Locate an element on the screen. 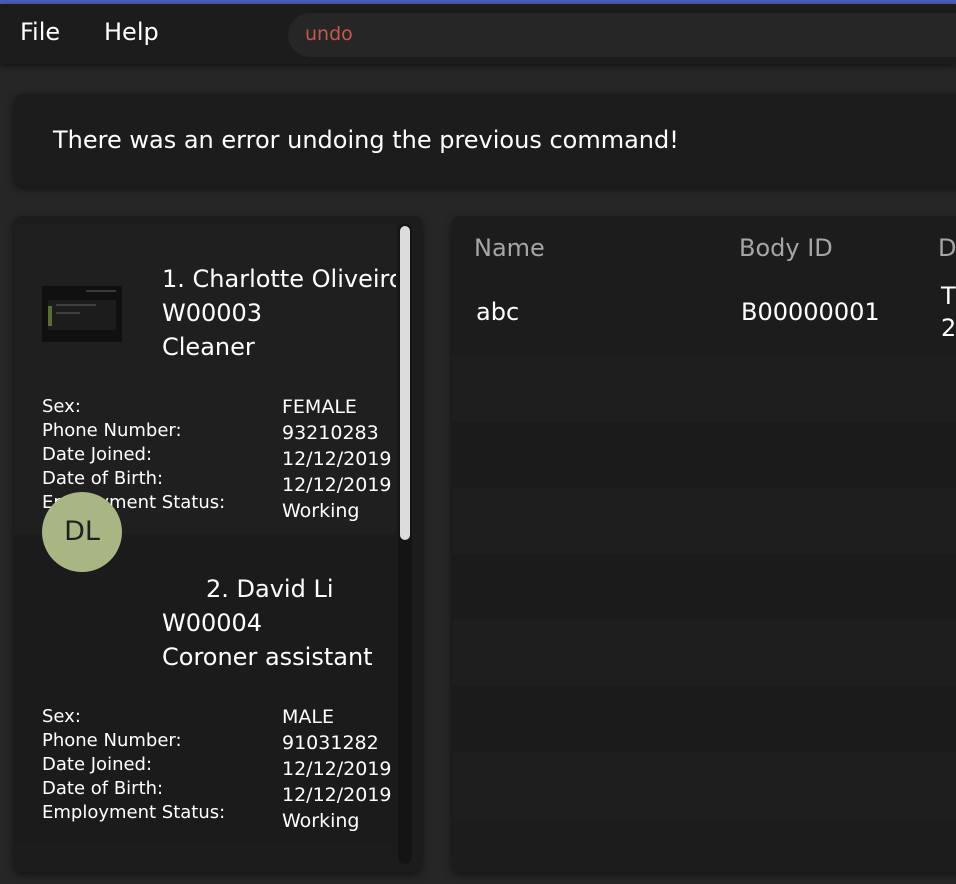 The image size is (956, 884). scrollbar-thumb is located at coordinates (405, 383).